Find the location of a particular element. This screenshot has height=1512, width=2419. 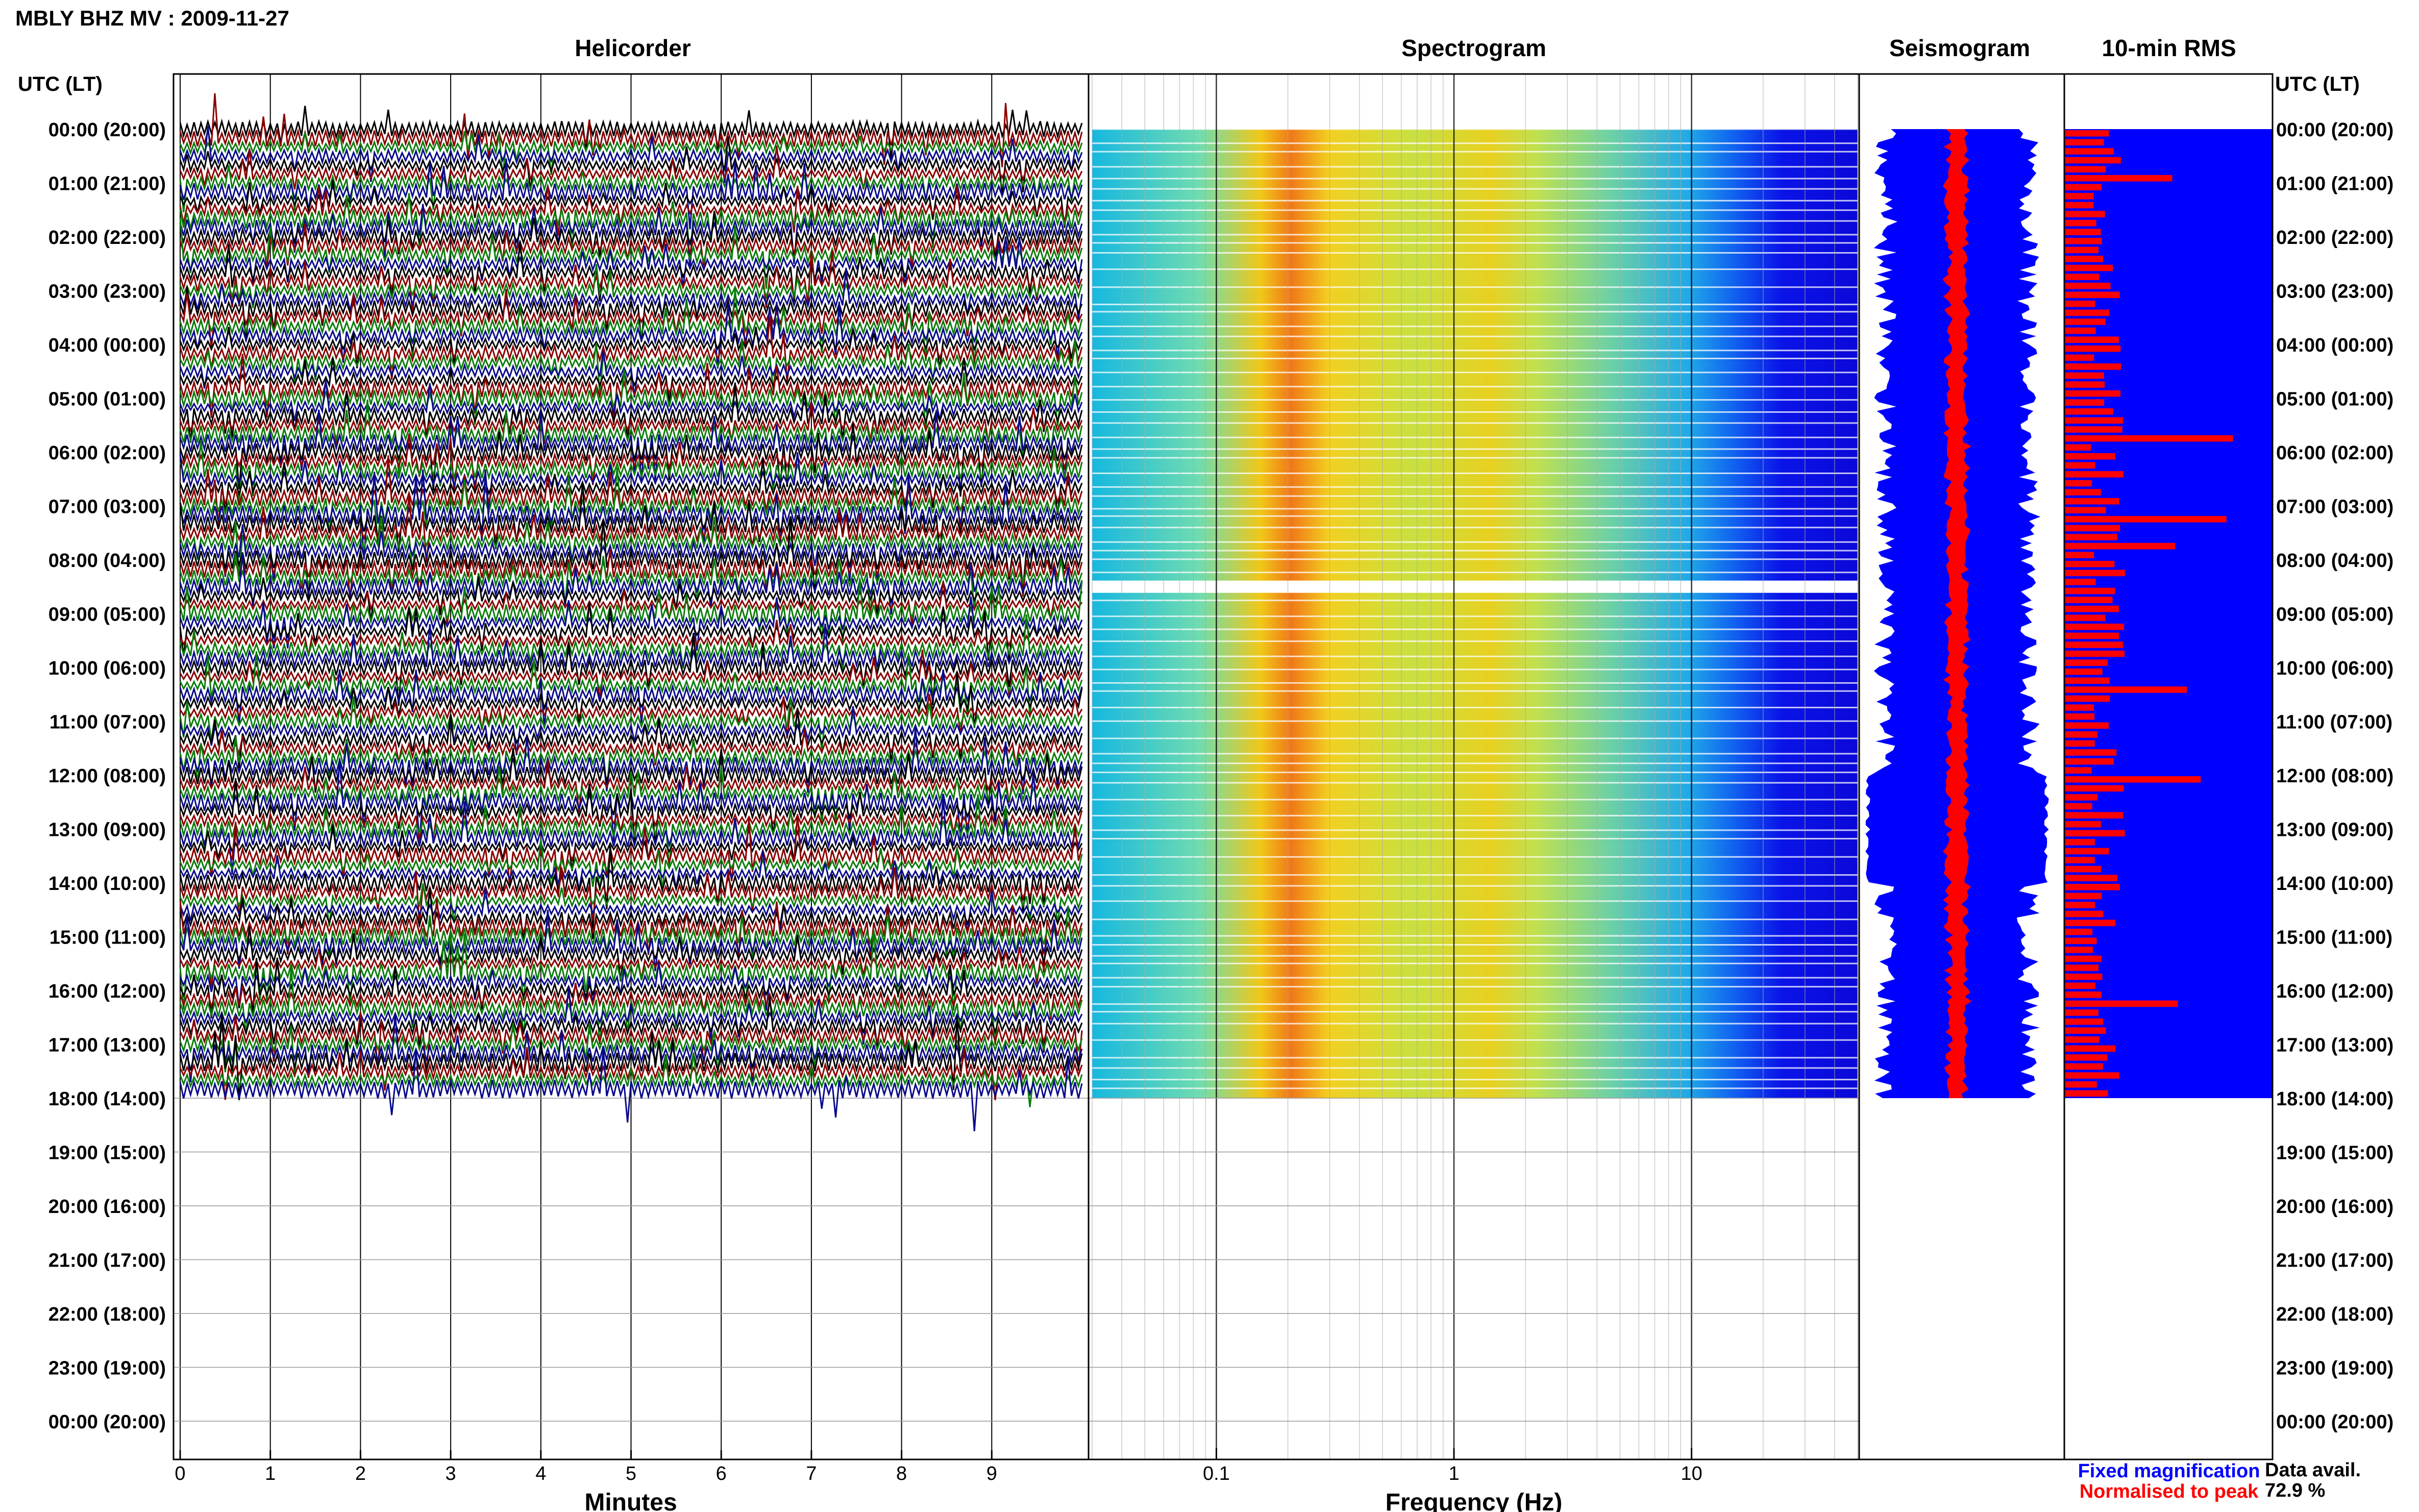

time-tick-label-left: 19:00 (15:00) is located at coordinates (107, 1153).